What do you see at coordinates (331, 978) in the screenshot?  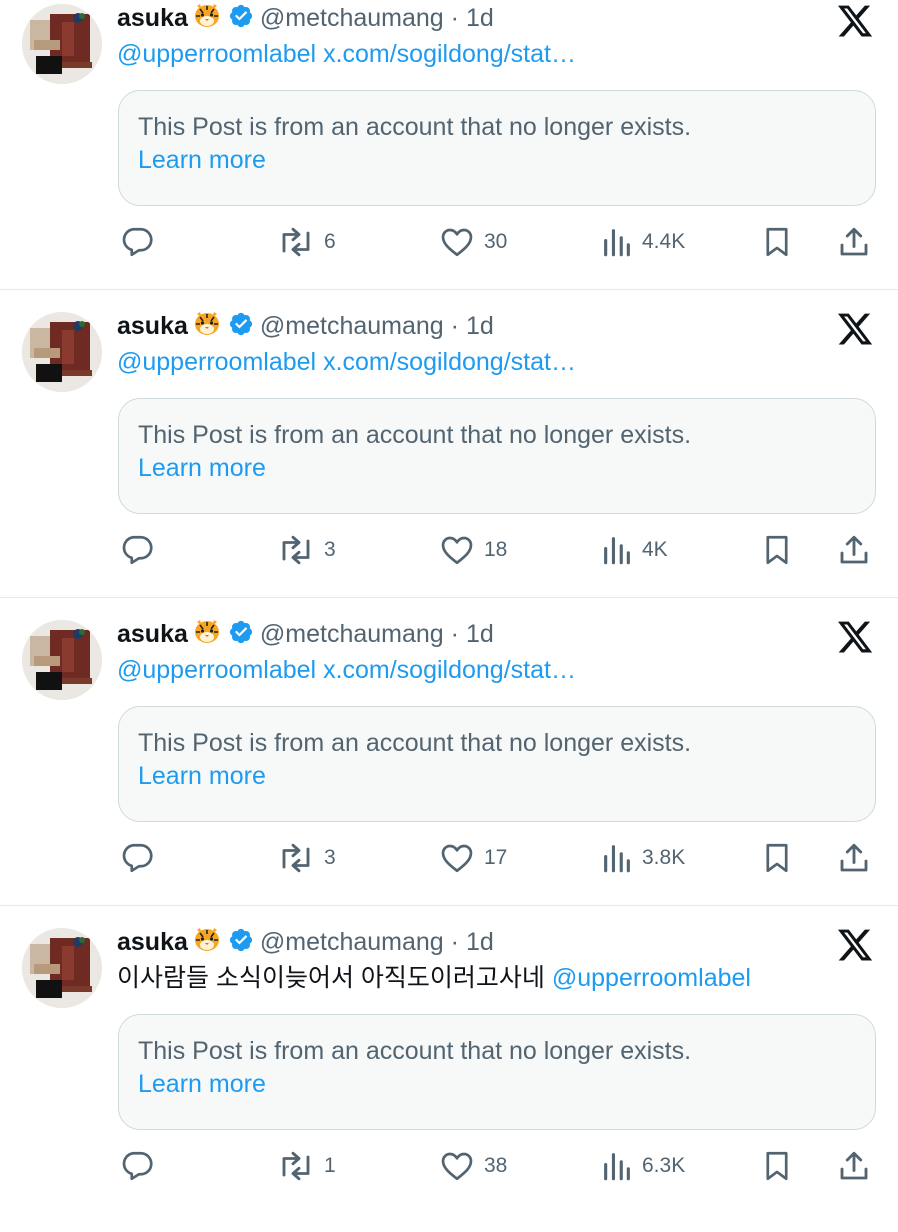 I see `post-text: 이사람들 소식이늦어서 아직도이러고사네` at bounding box center [331, 978].